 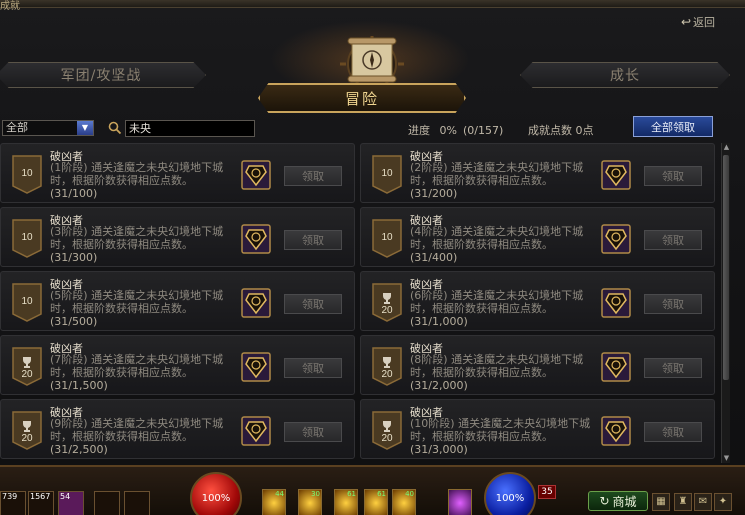 I want to click on skill-slot: 40, so click(x=404, y=502).